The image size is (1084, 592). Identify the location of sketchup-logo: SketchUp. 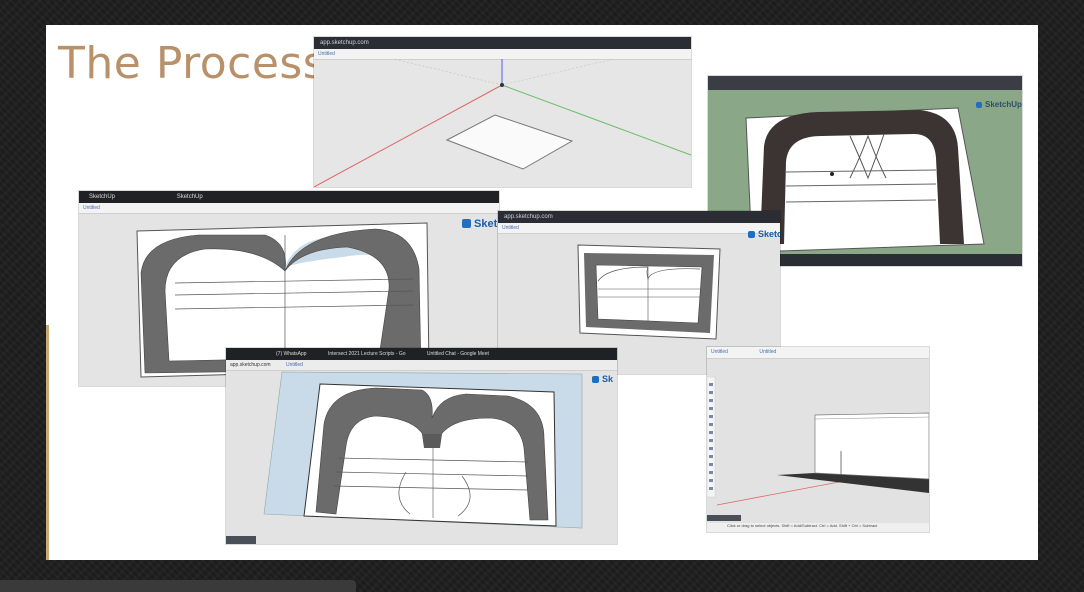
(999, 104).